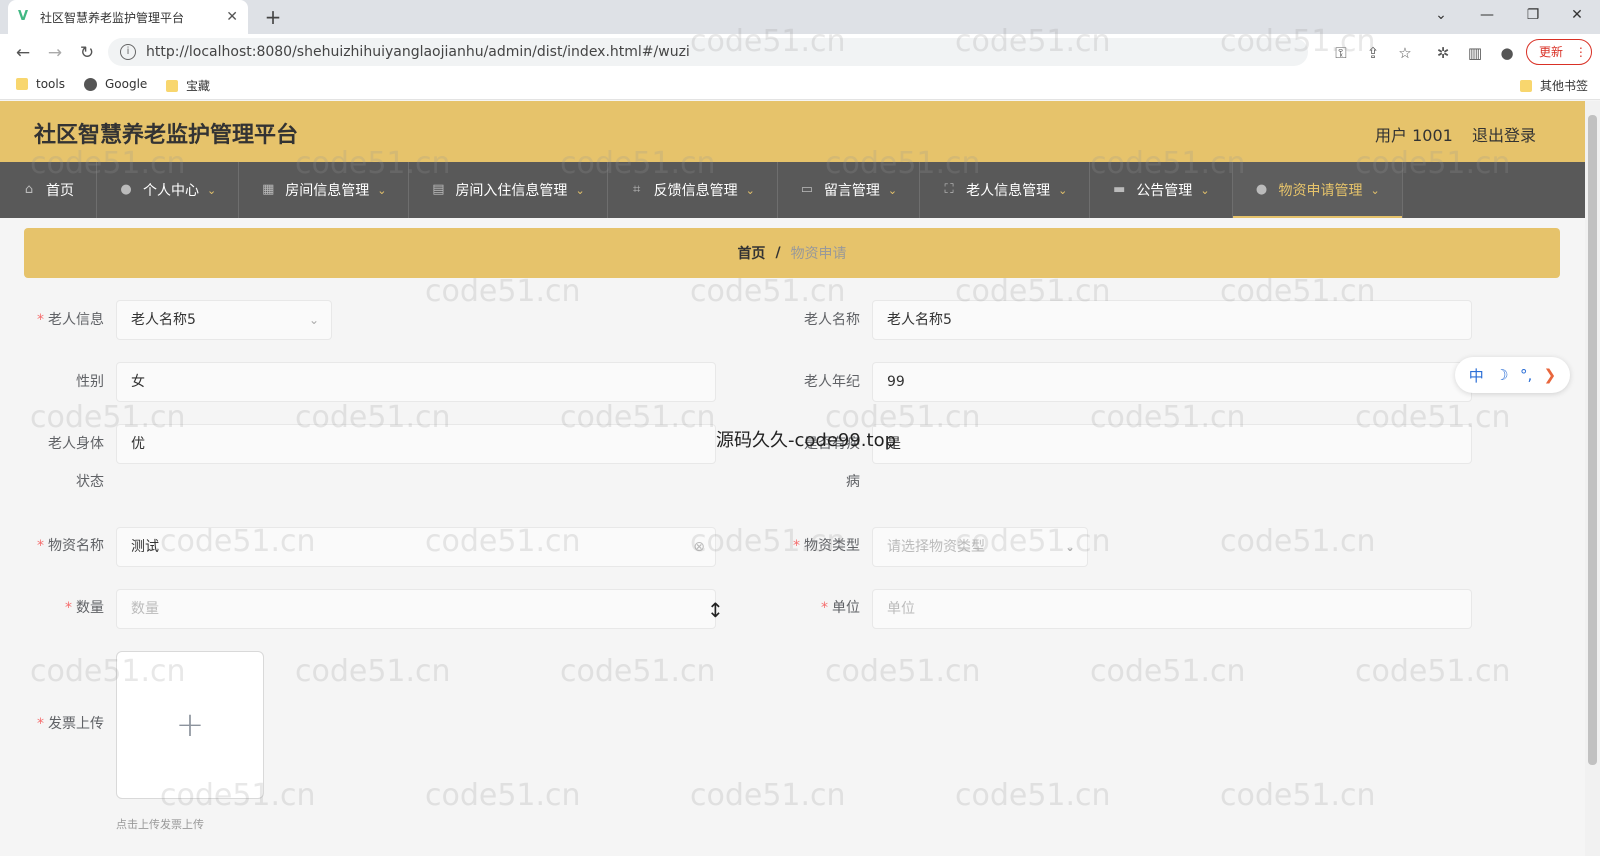  I want to click on elder-age-label: 老人年纪, so click(832, 382).